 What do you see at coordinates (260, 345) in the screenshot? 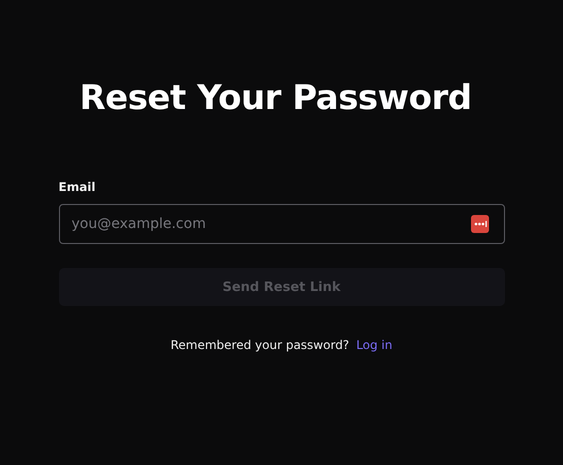
I see `footer-text: Remembered your password?` at bounding box center [260, 345].